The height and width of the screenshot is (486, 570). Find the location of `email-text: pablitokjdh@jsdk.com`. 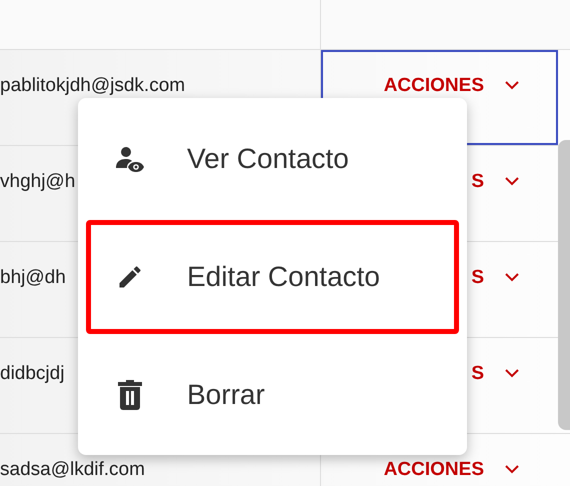

email-text: pablitokjdh@jsdk.com is located at coordinates (93, 86).